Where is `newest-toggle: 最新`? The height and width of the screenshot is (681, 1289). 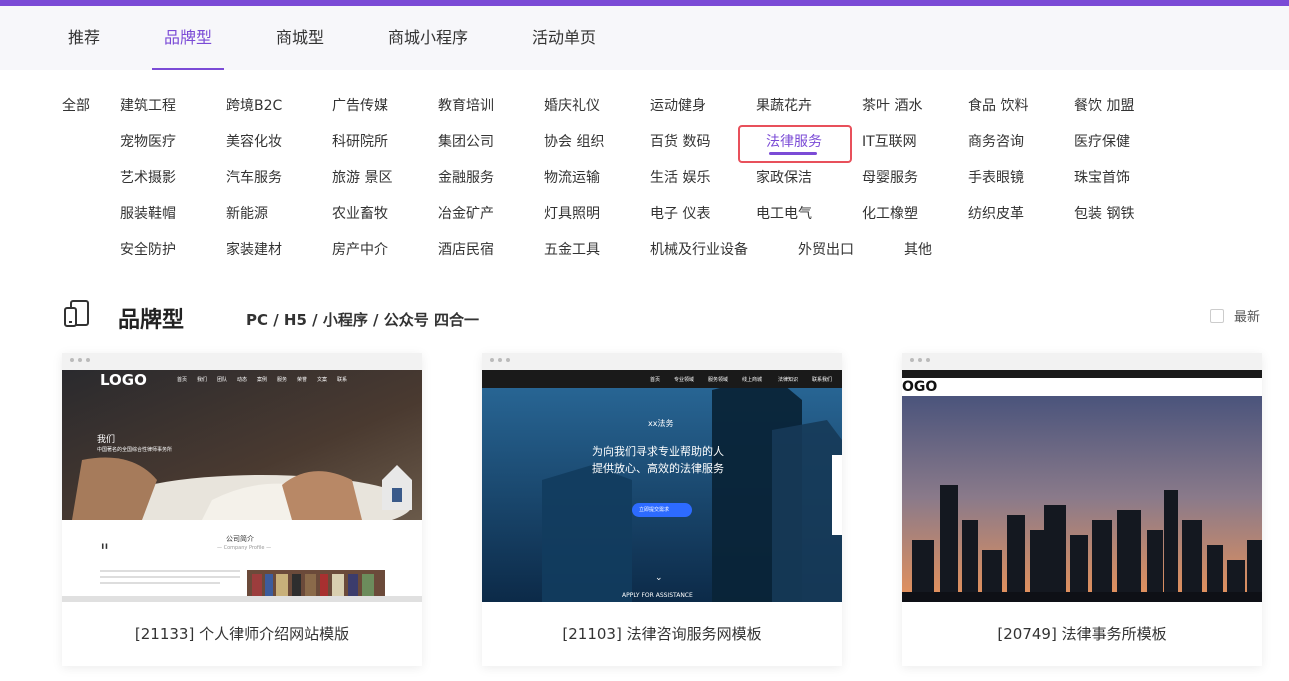
newest-toggle: 最新 is located at coordinates (1235, 315).